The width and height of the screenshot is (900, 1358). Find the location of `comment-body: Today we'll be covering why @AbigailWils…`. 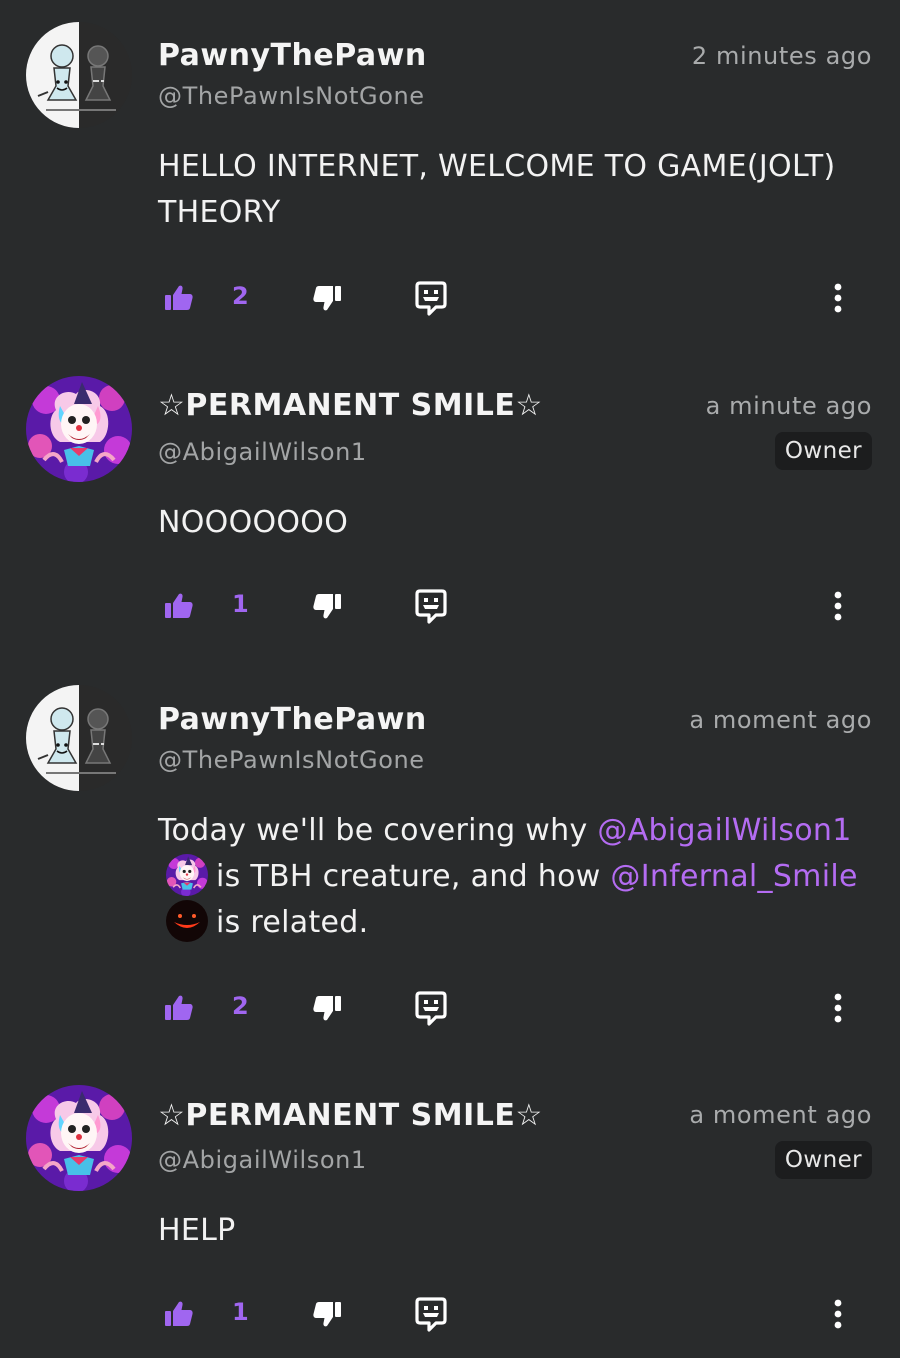

comment-body: Today we'll be covering why @AbigailWils… is located at coordinates (518, 877).